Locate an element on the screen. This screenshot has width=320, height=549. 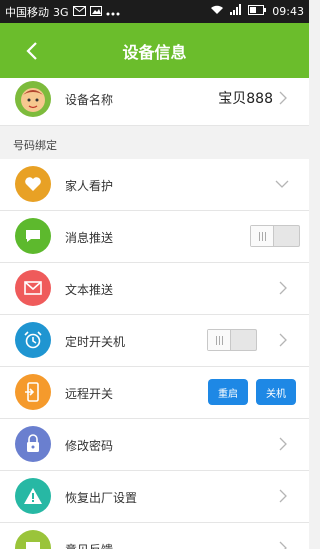
text-push-label: 文本推送 is located at coordinates (89, 290).